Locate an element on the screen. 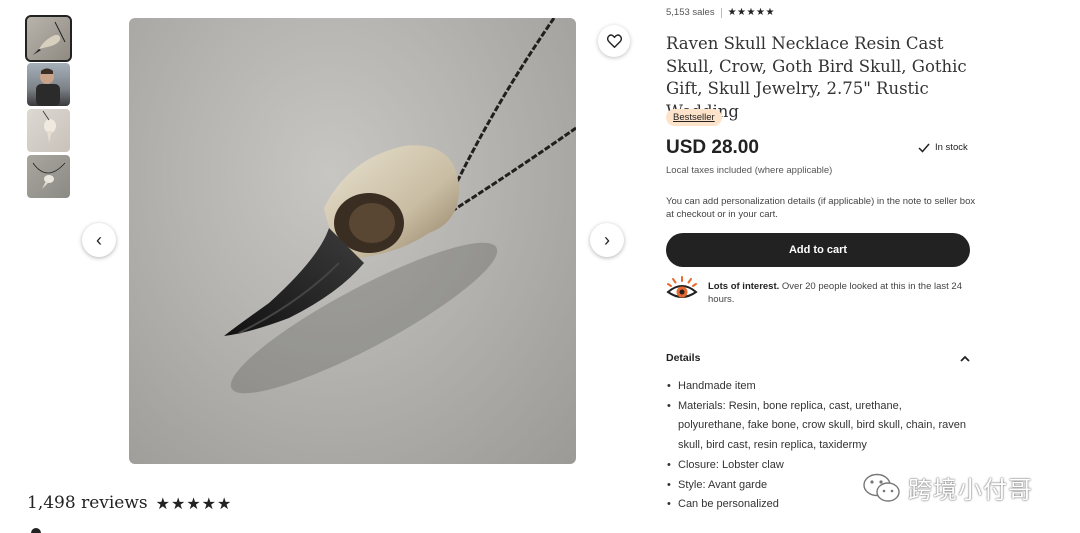 Image resolution: width=1080 pixels, height=533 pixels. heart-icon is located at coordinates (614, 41).